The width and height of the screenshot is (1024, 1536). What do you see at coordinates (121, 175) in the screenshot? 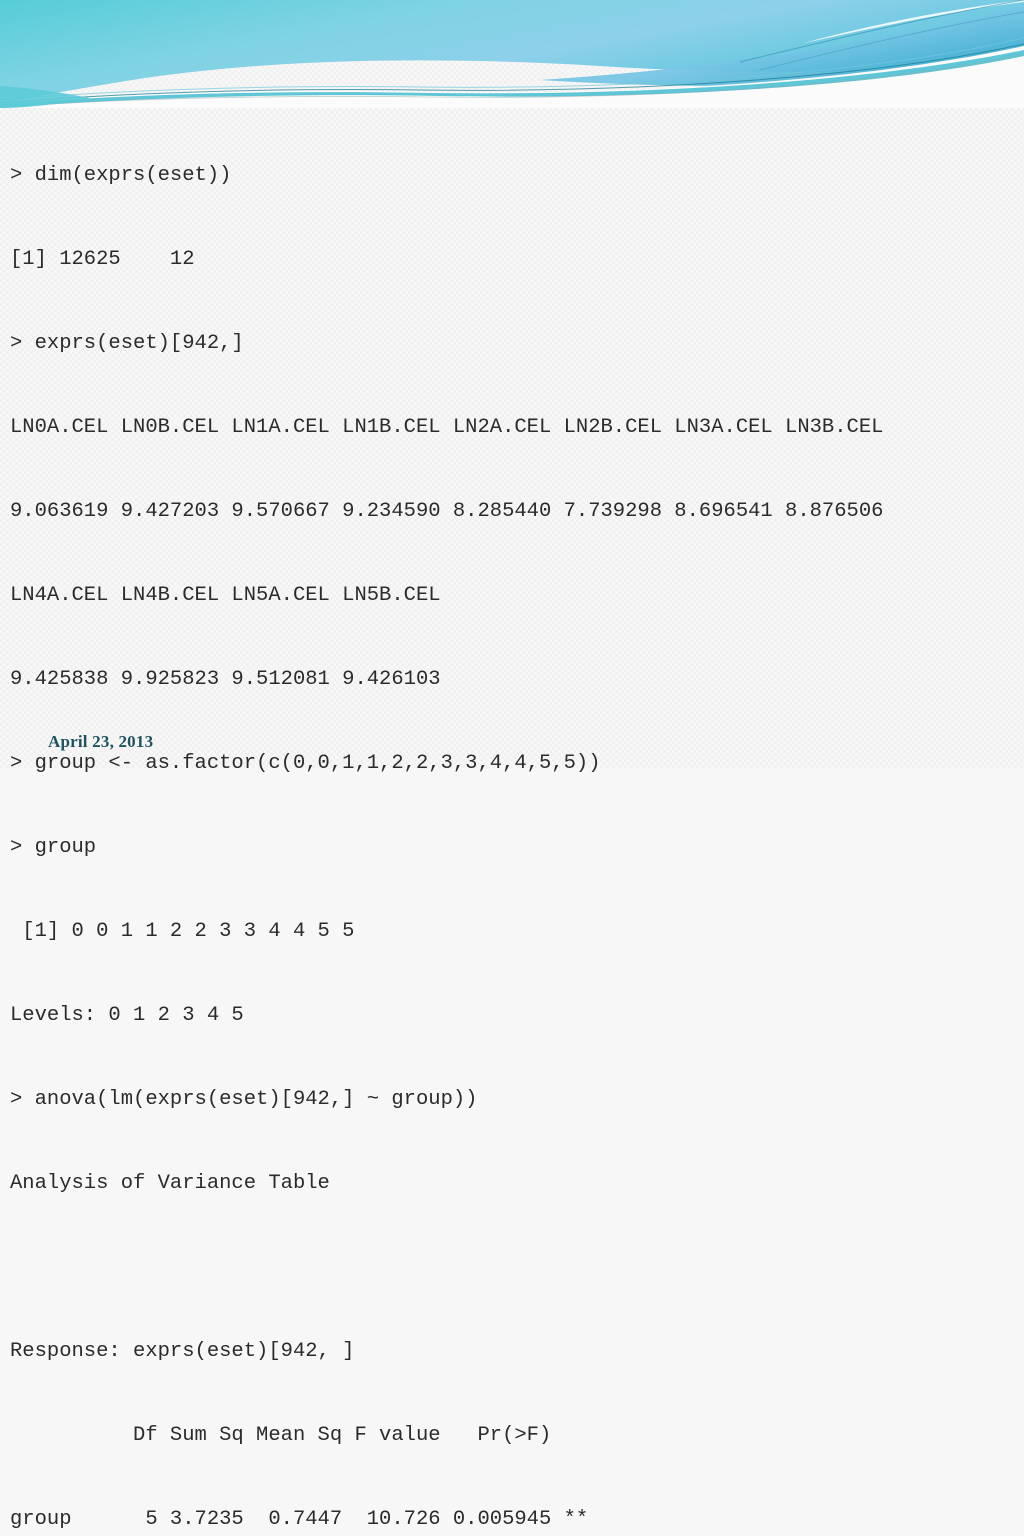
I see `console-line: > dim(exprs(eset))` at bounding box center [121, 175].